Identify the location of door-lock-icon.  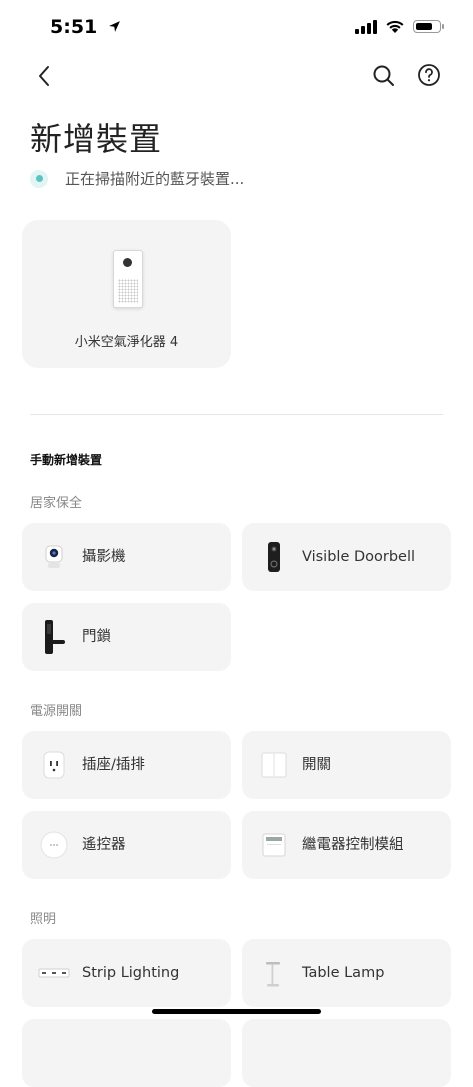
(55, 637).